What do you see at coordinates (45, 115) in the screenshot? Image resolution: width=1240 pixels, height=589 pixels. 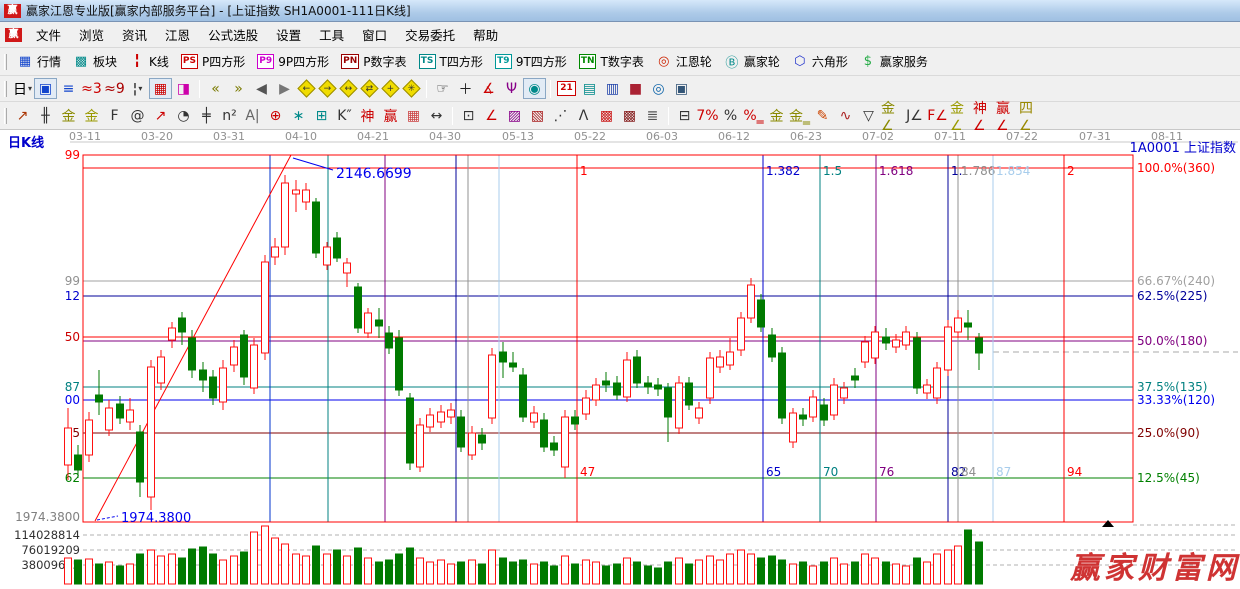 I see `time-comb-button: ╫` at bounding box center [45, 115].